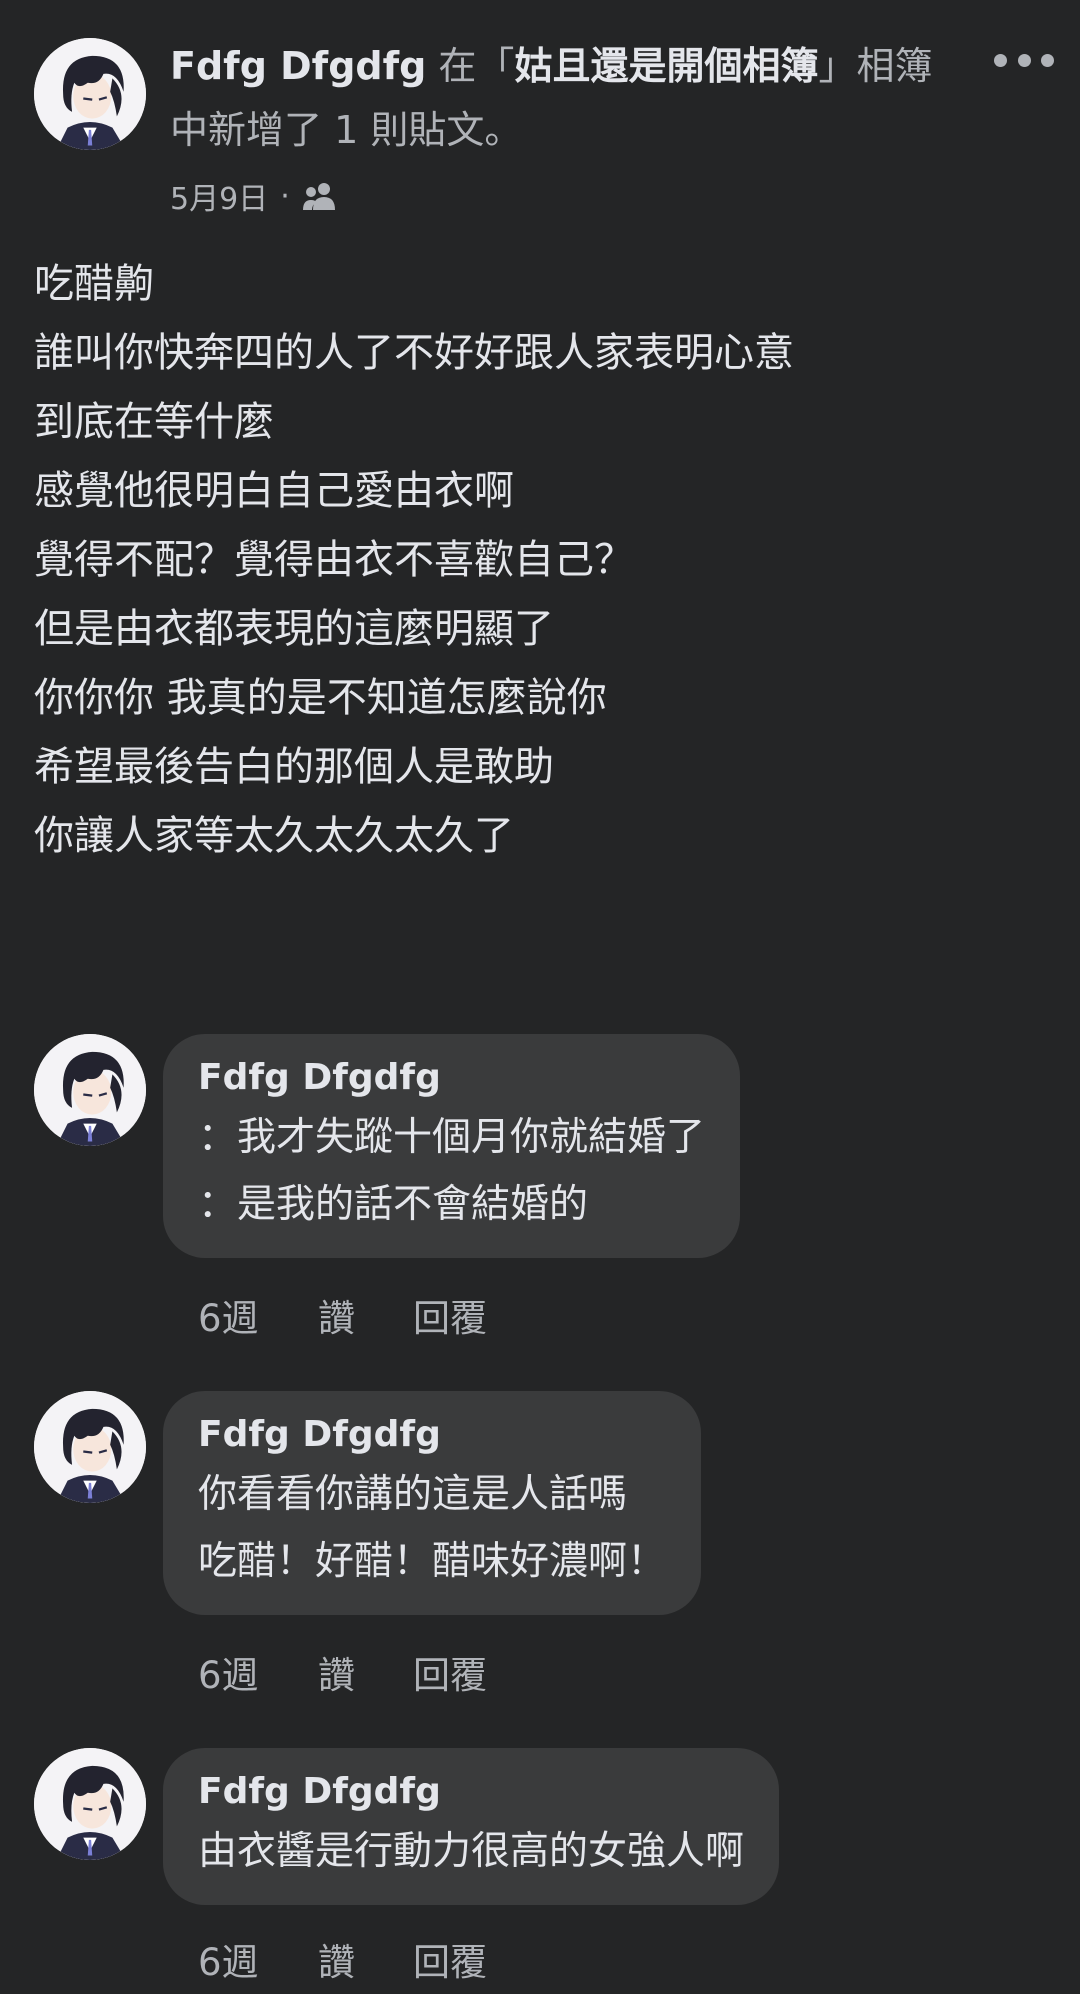  Describe the element at coordinates (414, 353) in the screenshot. I see `post-text-line: 誰叫你快奔四的人了不好好跟人家表明心意` at that location.